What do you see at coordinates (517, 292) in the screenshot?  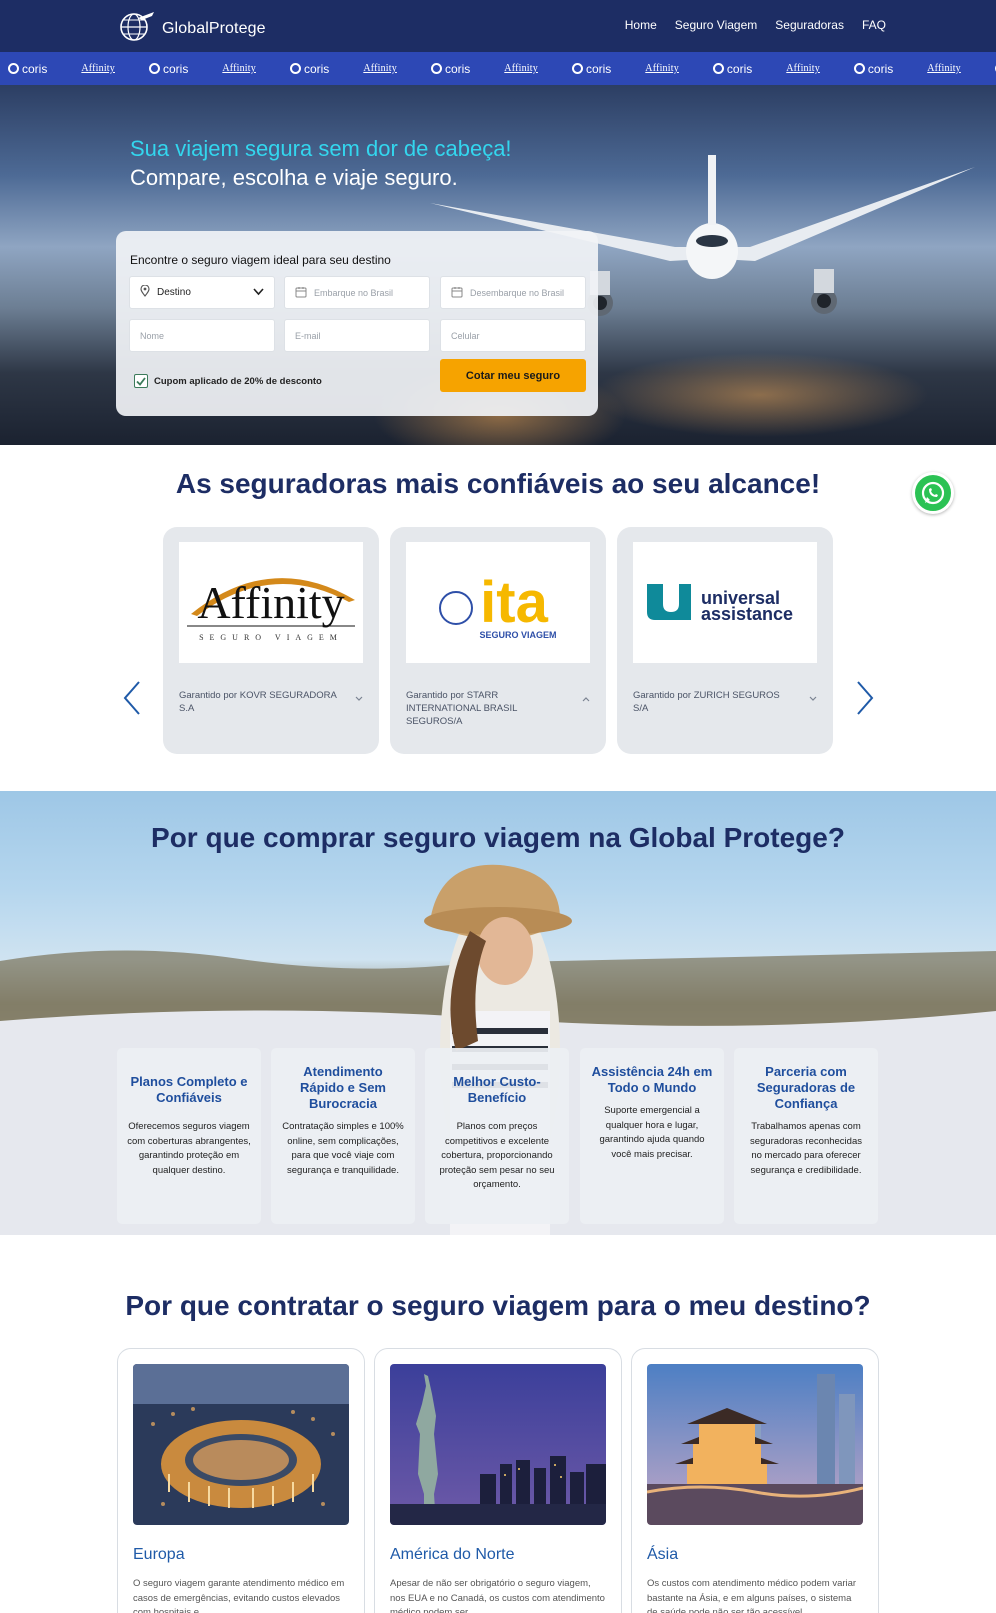 I see `desembarque-placeholder: Desembarque no Brasil` at bounding box center [517, 292].